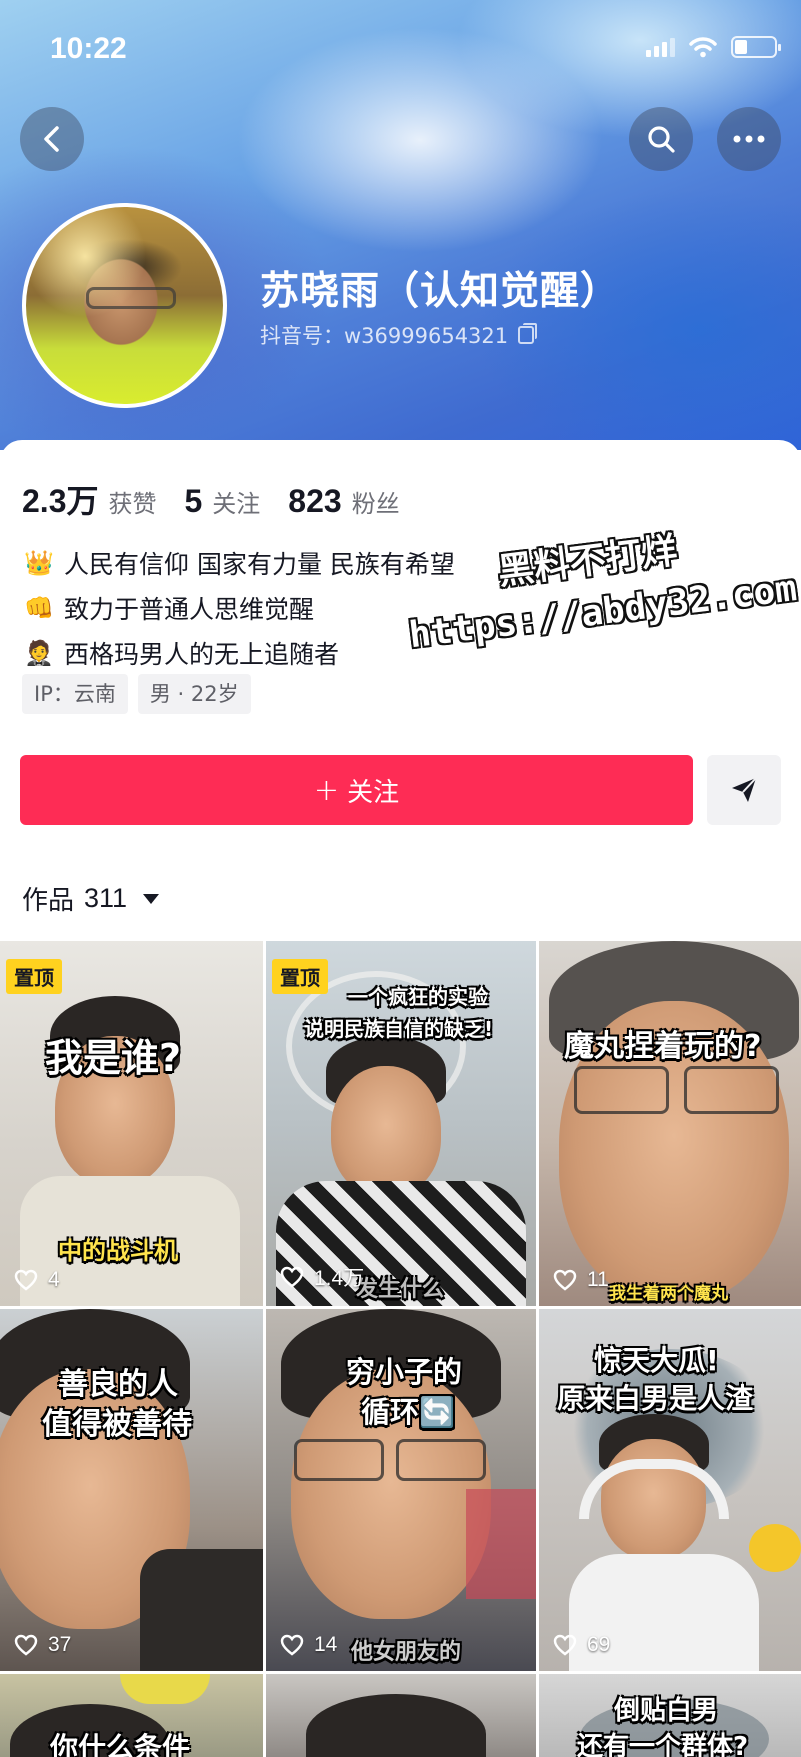 The height and width of the screenshot is (1757, 801). What do you see at coordinates (88, 48) in the screenshot?
I see `status-time: 10:22` at bounding box center [88, 48].